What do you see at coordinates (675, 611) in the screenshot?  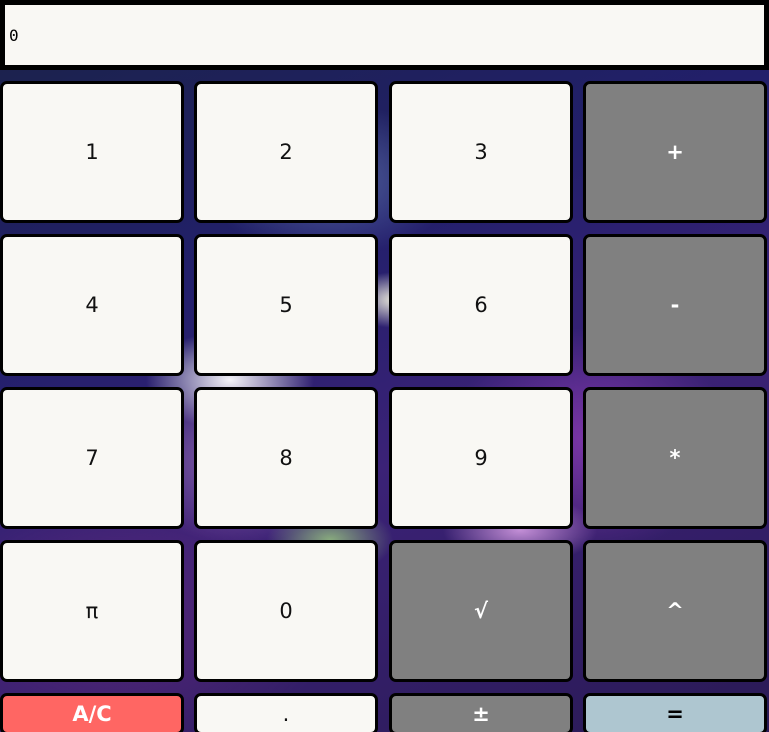 I see `power-button: ^` at bounding box center [675, 611].